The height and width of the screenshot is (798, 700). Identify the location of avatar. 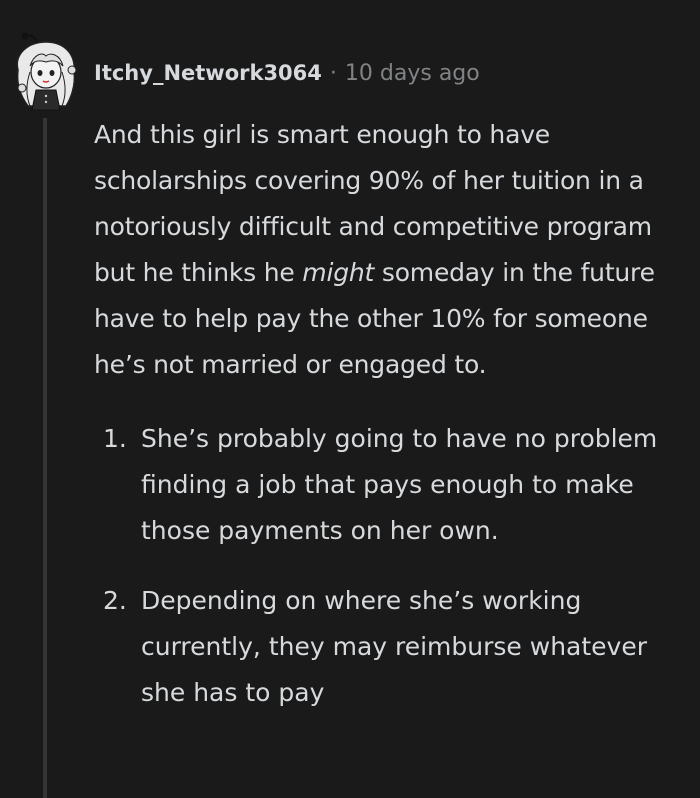
(46, 71).